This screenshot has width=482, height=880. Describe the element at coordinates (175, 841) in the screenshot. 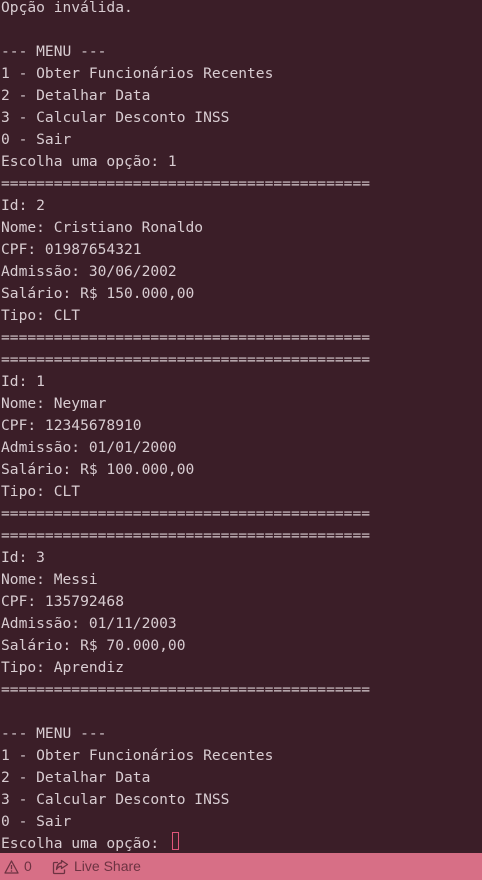

I see `terminal-cursor` at that location.